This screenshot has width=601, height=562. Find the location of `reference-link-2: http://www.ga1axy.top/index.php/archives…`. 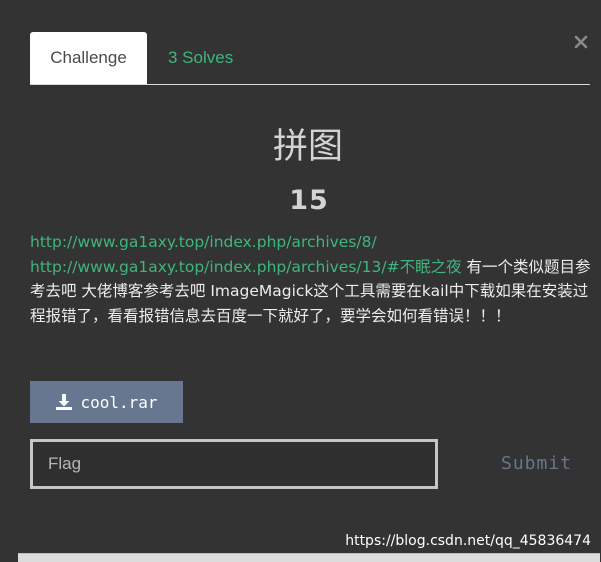

reference-link-2: http://www.ga1axy.top/index.php/archives… is located at coordinates (246, 267).